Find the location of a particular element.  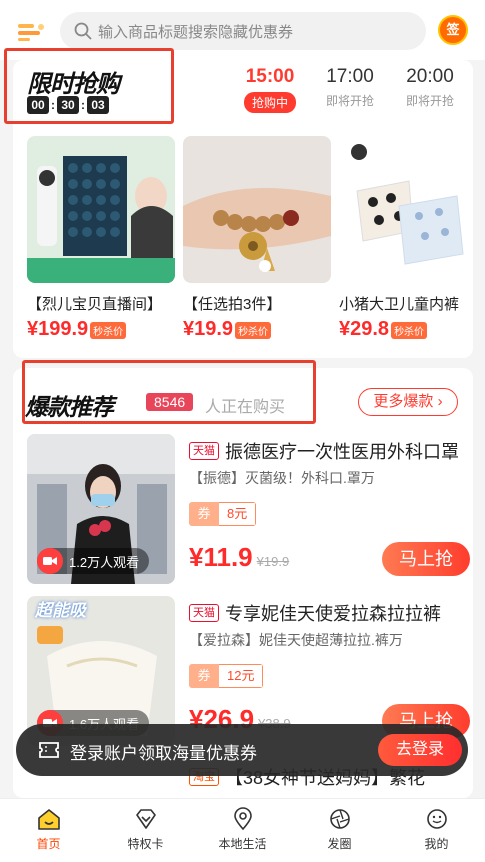

smiley-user-icon is located at coordinates (436, 819).